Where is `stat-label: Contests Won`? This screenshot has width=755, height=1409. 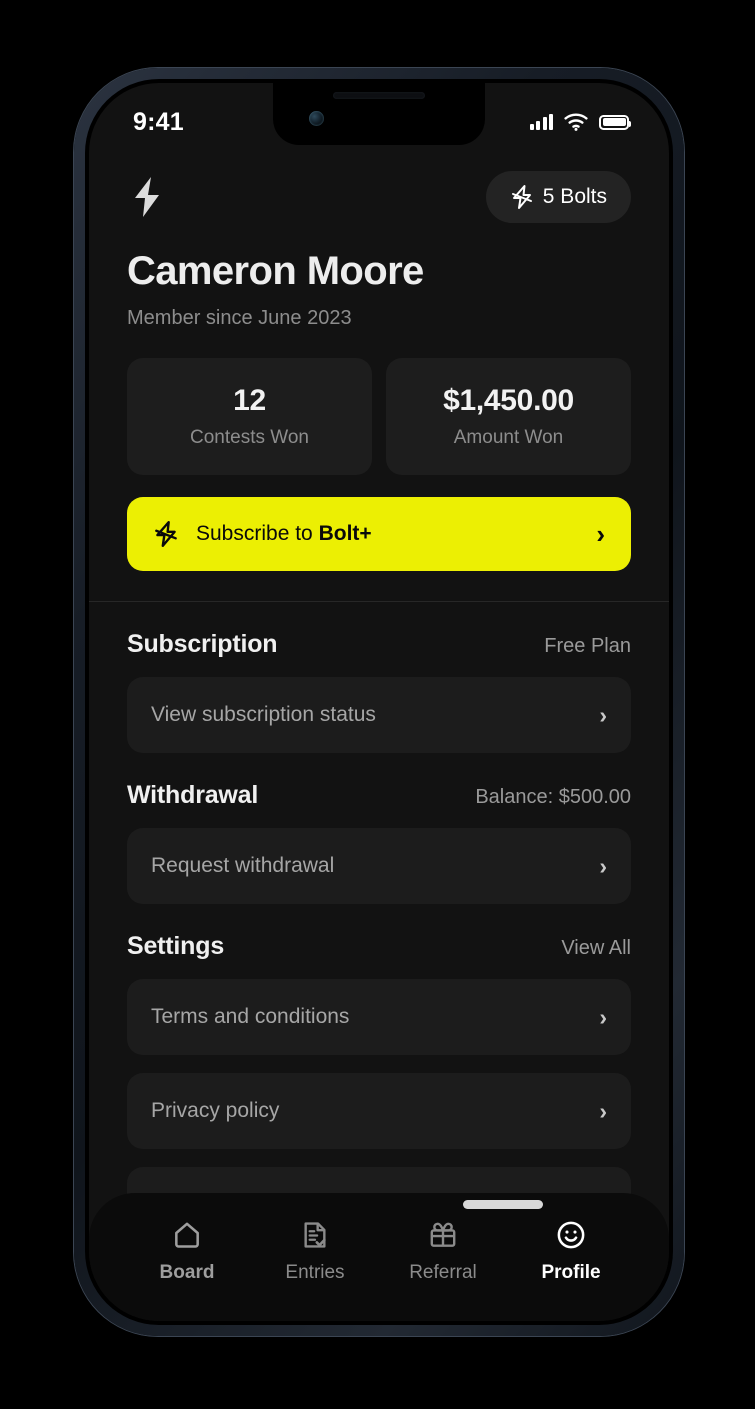
stat-label: Contests Won is located at coordinates (249, 437).